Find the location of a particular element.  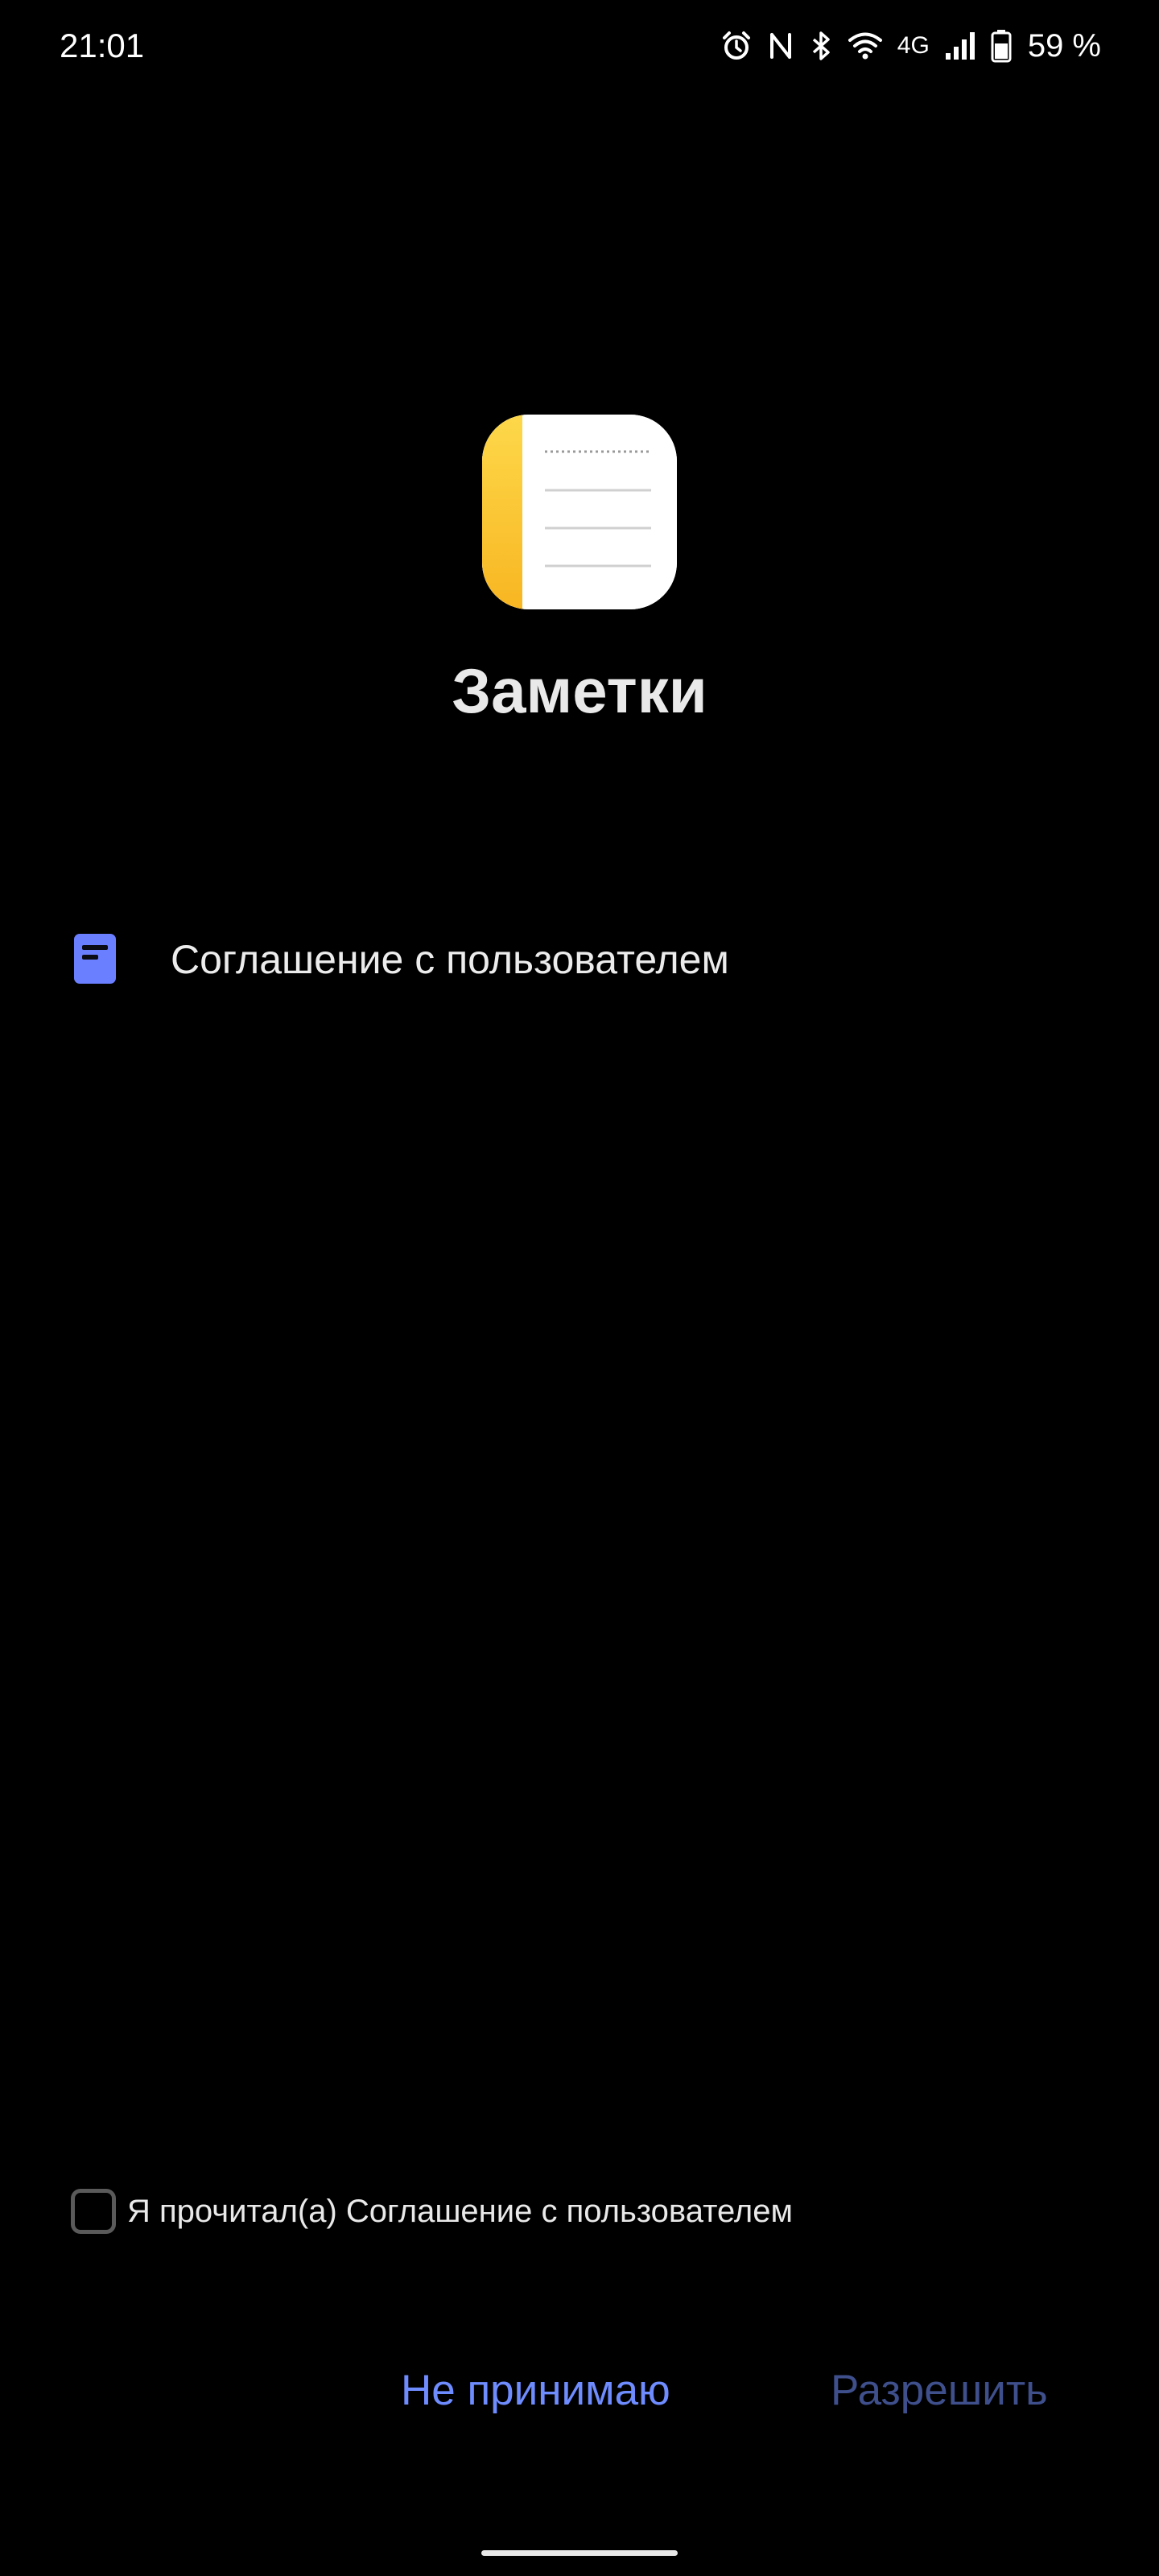

user-agreement-link: Соглашение с пользователем is located at coordinates (579, 958).